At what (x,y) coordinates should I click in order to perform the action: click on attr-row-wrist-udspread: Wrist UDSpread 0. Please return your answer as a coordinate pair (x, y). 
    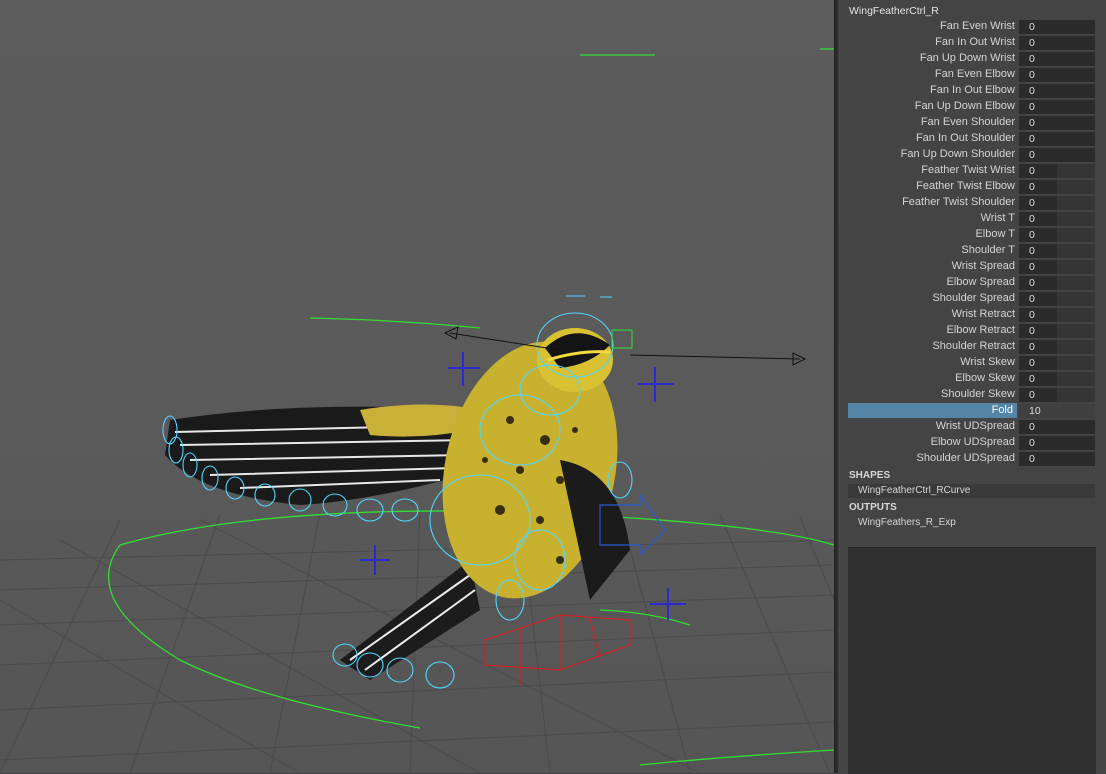
    Looking at the image, I should click on (972, 427).